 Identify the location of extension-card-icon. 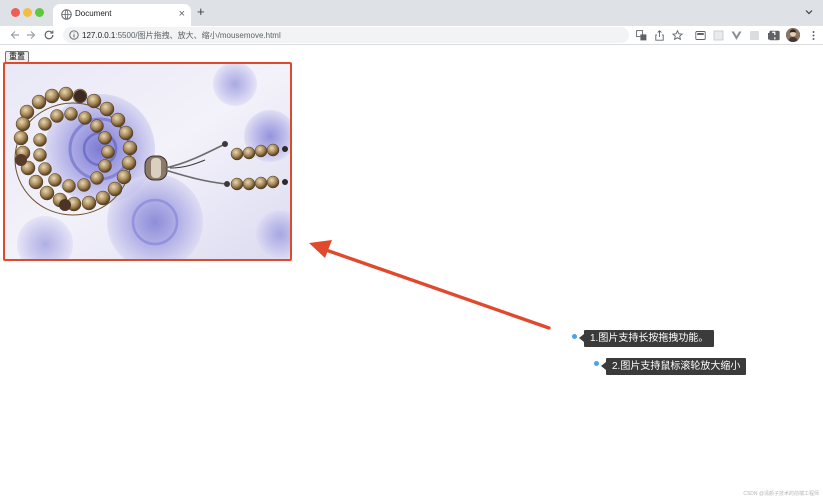
(700, 35).